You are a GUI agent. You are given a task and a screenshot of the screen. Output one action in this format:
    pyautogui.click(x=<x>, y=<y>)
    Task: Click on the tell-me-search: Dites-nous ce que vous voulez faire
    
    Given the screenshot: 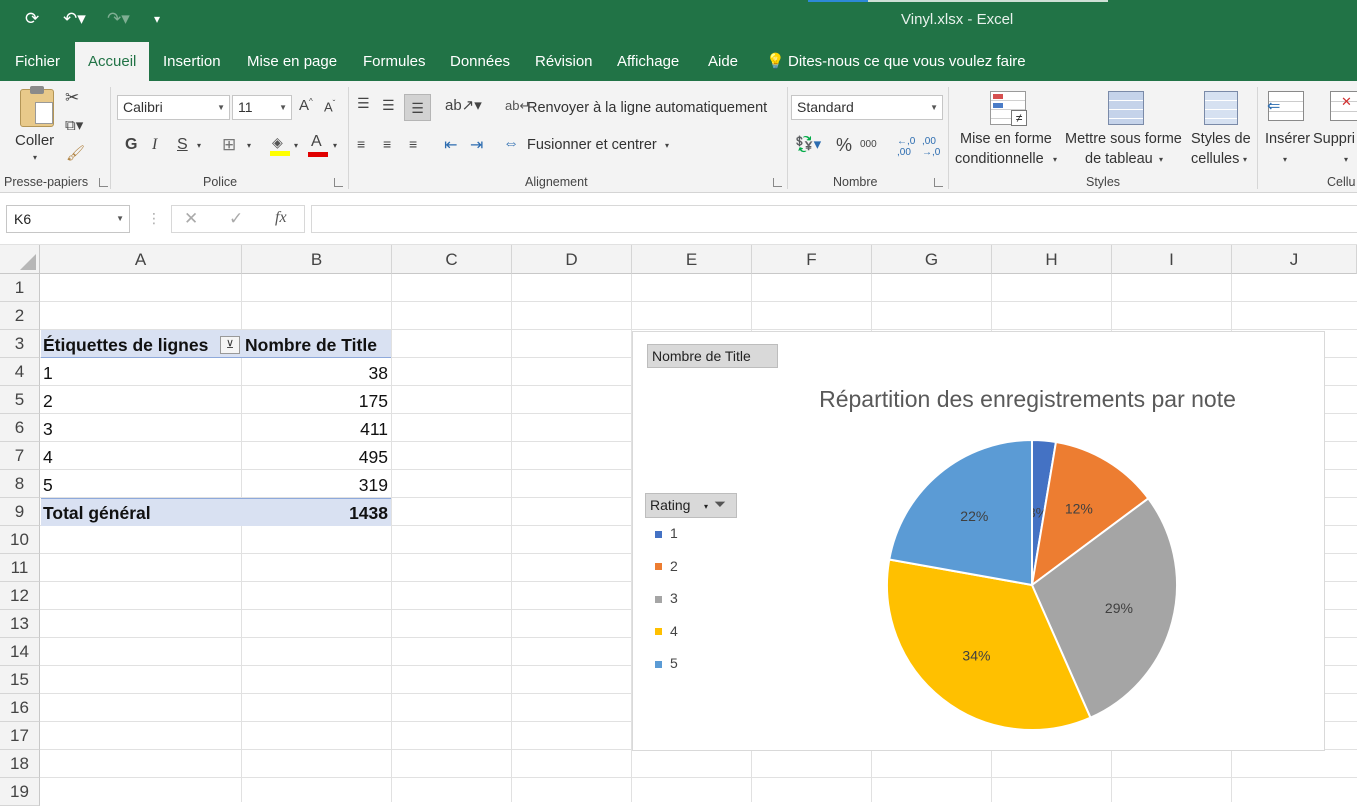 What is the action you would take?
    pyautogui.click(x=907, y=61)
    